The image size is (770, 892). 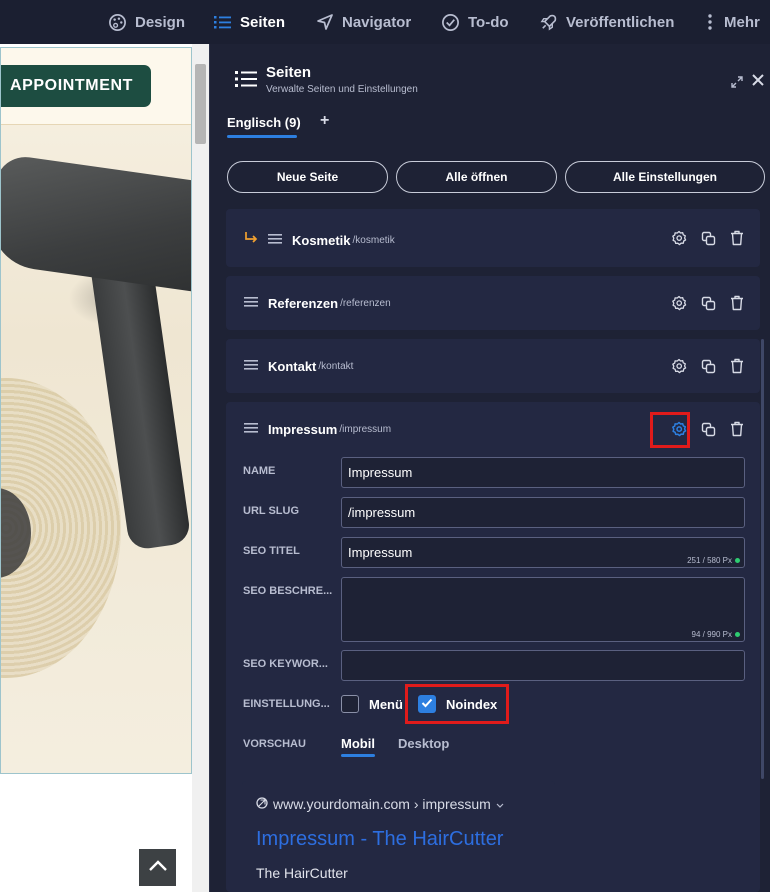 I want to click on open-all-button: Alle öffnen, so click(x=476, y=177).